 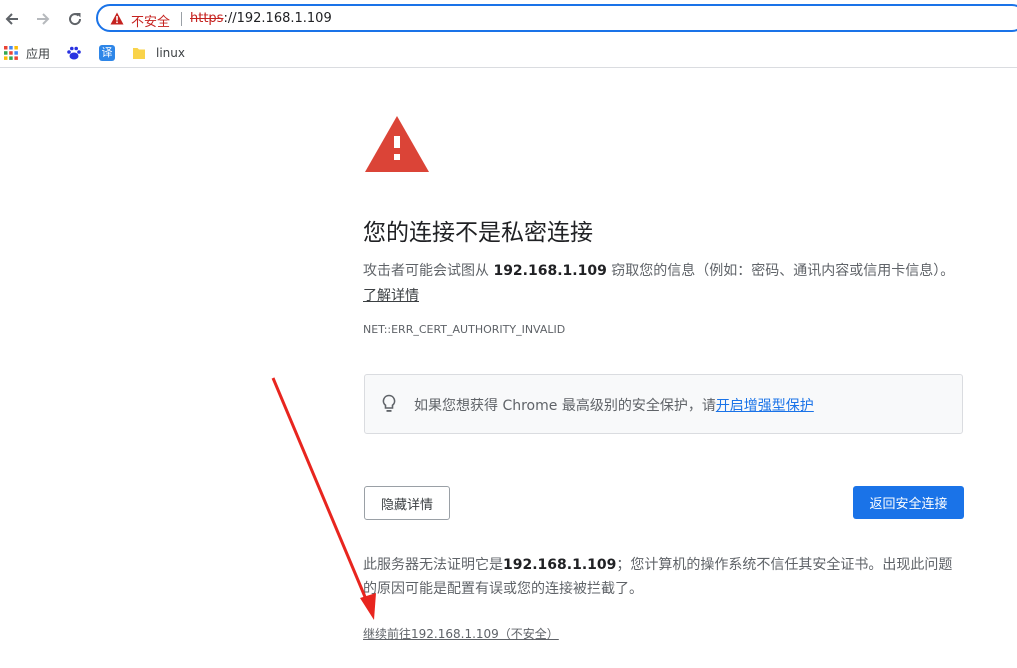 I want to click on bookmark-apps: 应用, so click(x=27, y=53).